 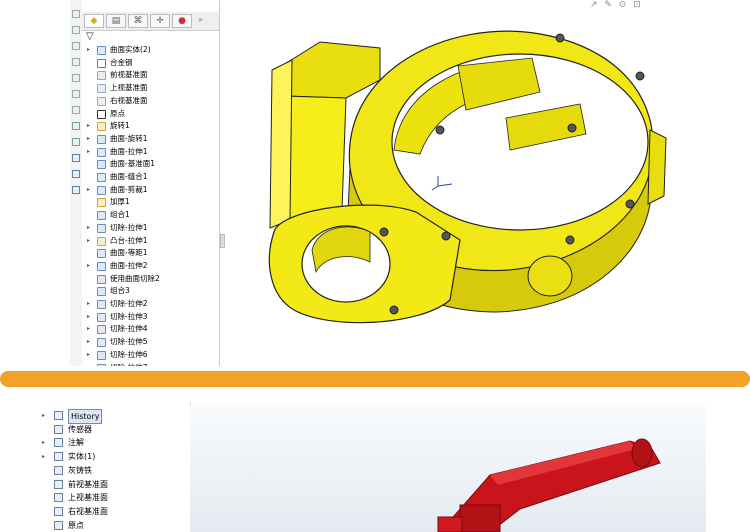 I want to click on feature-tree-item-label: 曲面-旋转1, so click(x=129, y=138).